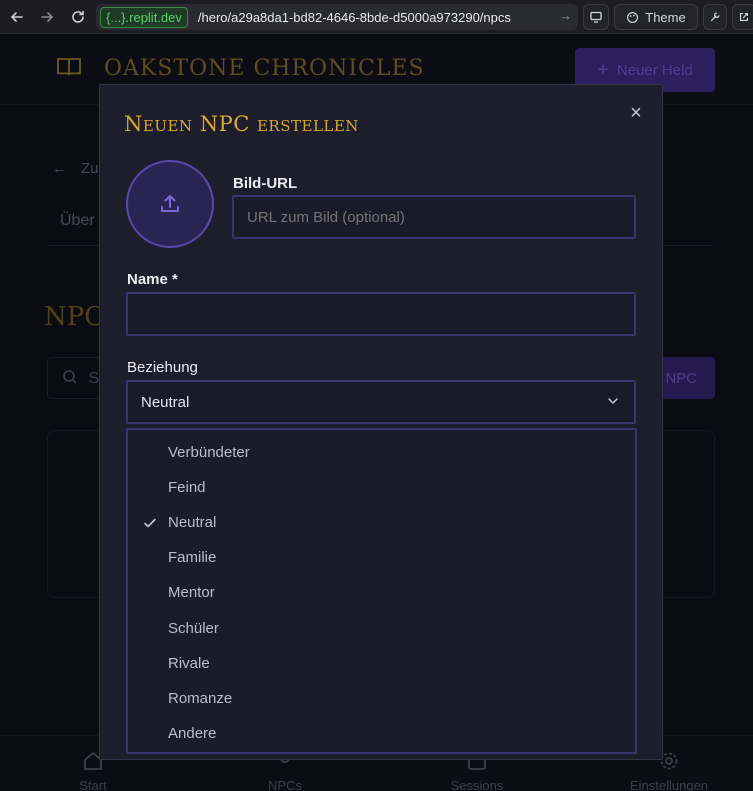  What do you see at coordinates (165, 402) in the screenshot?
I see `relationship-selected-value: Neutral` at bounding box center [165, 402].